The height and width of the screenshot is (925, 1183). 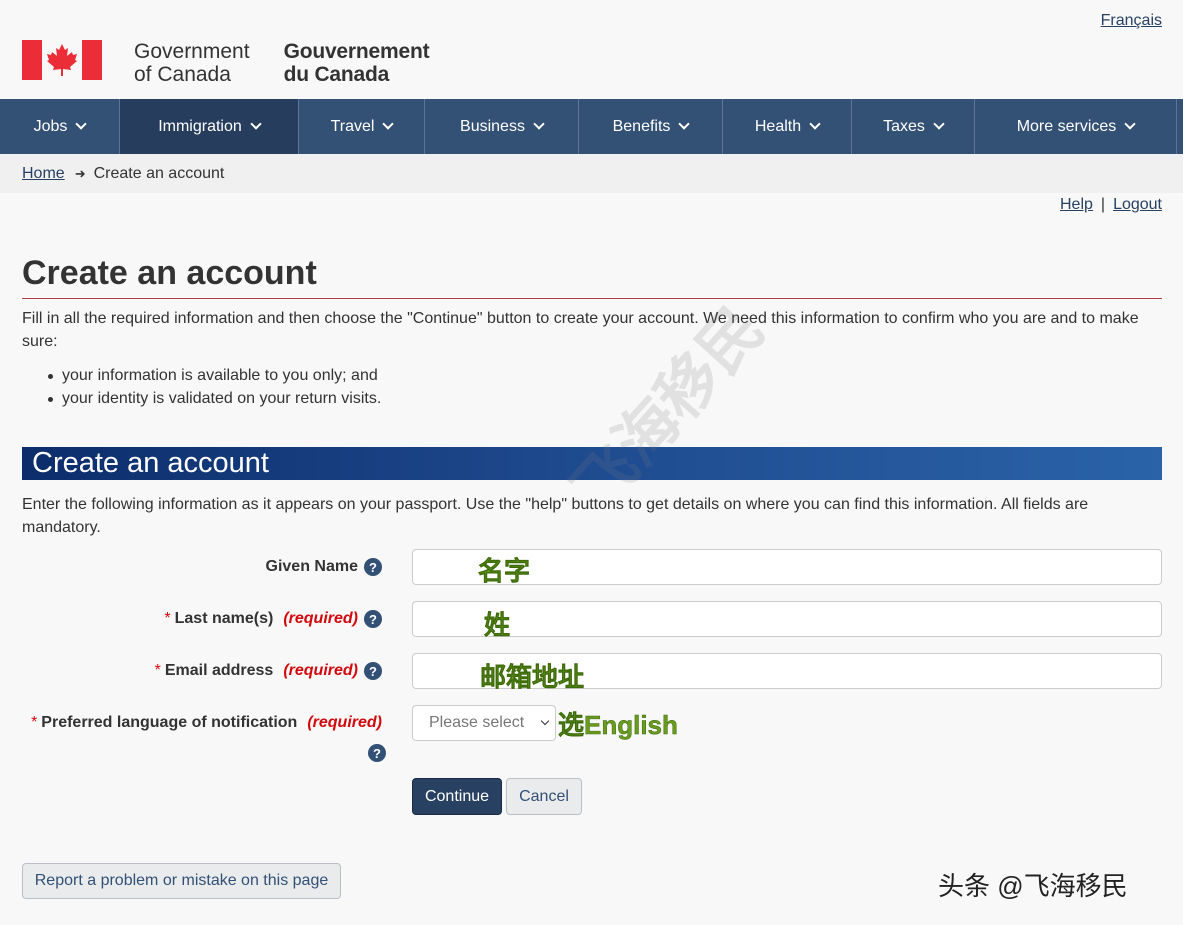 I want to click on brand-fr-line1: Gouvernement, so click(x=356, y=51).